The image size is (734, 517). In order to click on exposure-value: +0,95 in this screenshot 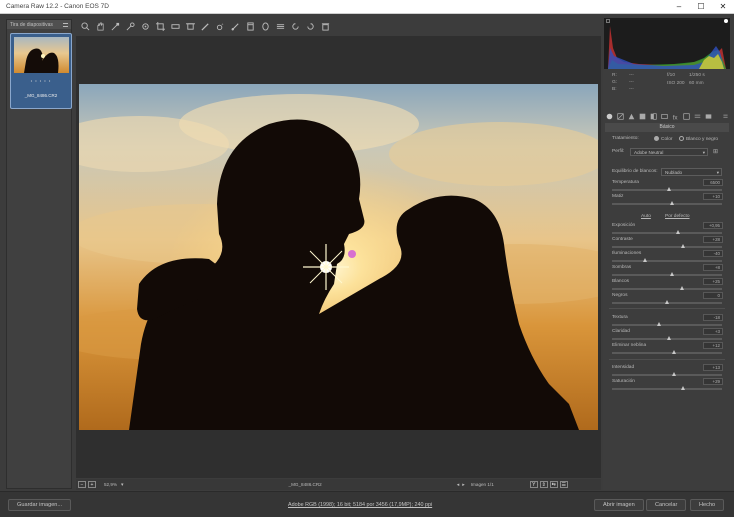, I will do `click(713, 225)`.